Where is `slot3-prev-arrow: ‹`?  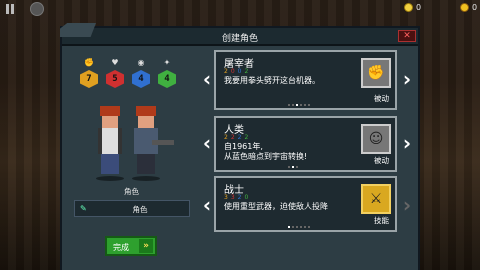
slot3-prev-arrow: ‹ is located at coordinates (207, 205).